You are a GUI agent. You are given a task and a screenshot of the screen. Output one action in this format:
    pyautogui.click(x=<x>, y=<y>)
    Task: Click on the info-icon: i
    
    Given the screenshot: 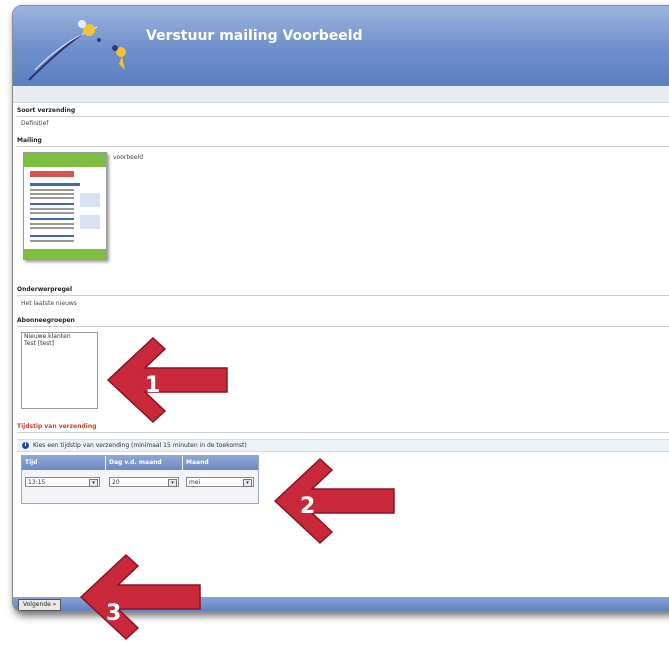 What is the action you would take?
    pyautogui.click(x=25, y=445)
    